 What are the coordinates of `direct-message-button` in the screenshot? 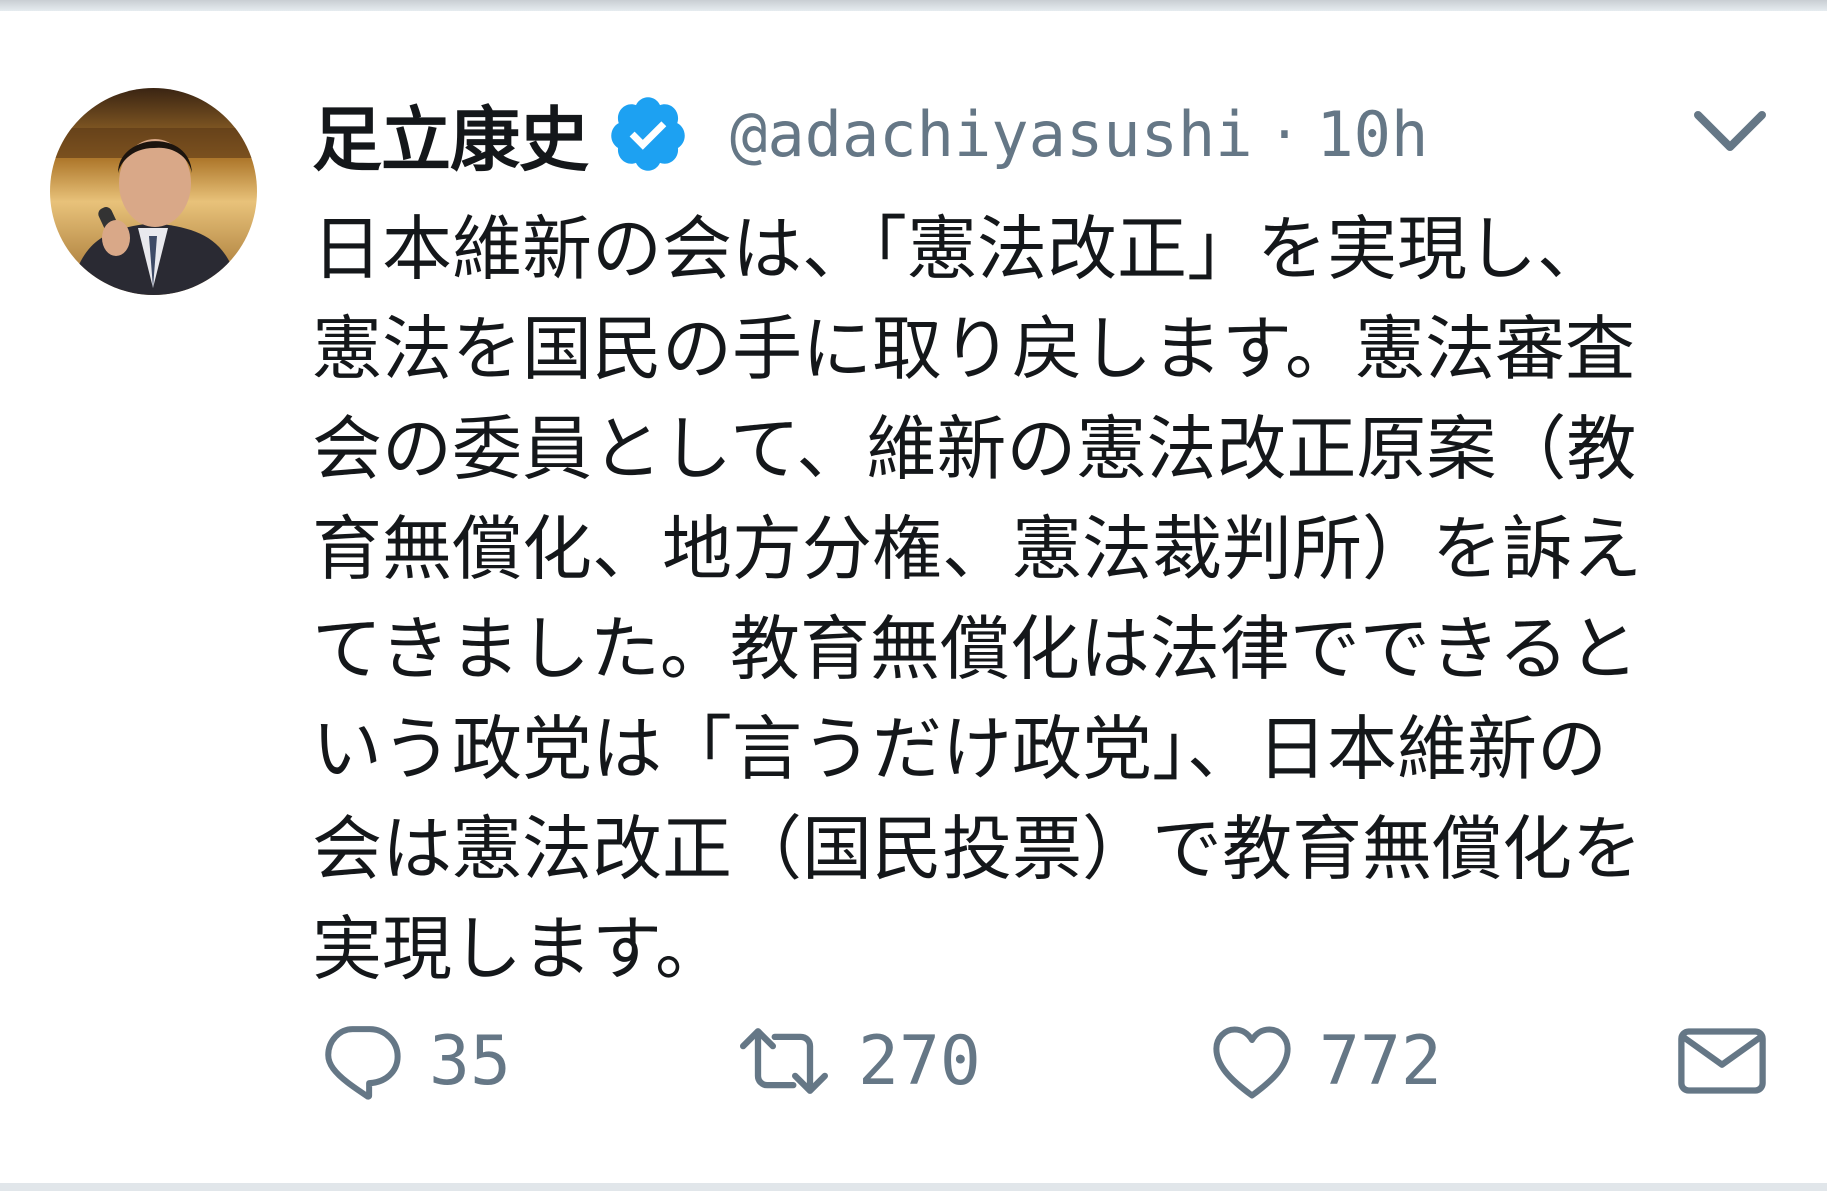 It's located at (1722, 1061).